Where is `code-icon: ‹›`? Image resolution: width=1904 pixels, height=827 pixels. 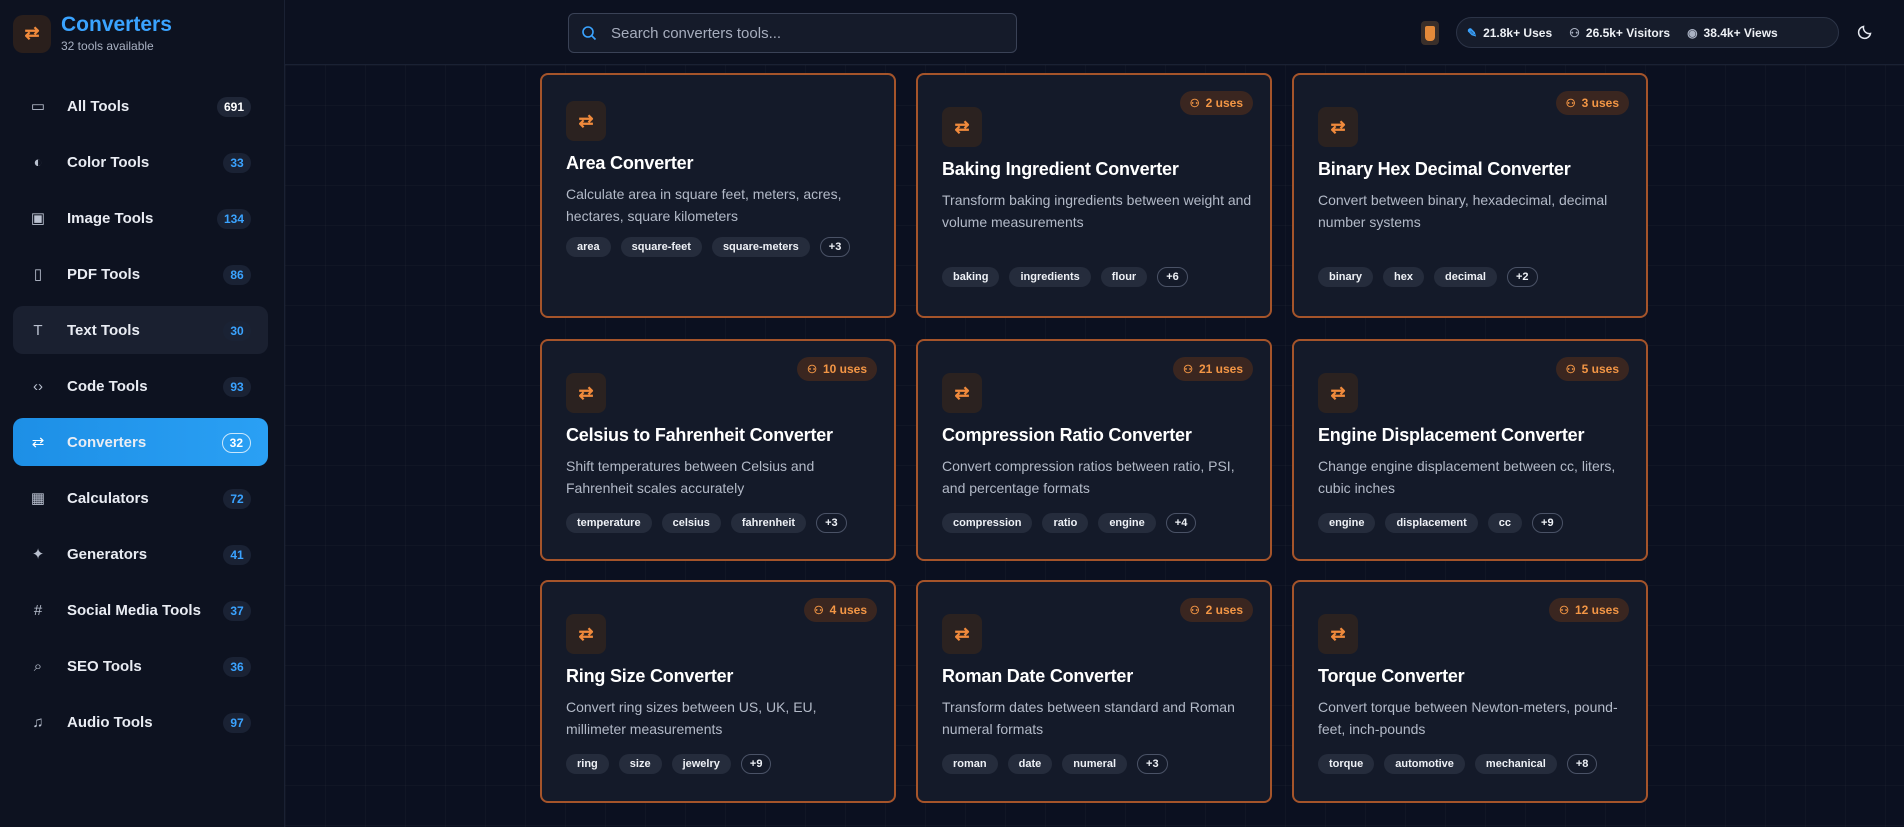 code-icon: ‹› is located at coordinates (38, 386).